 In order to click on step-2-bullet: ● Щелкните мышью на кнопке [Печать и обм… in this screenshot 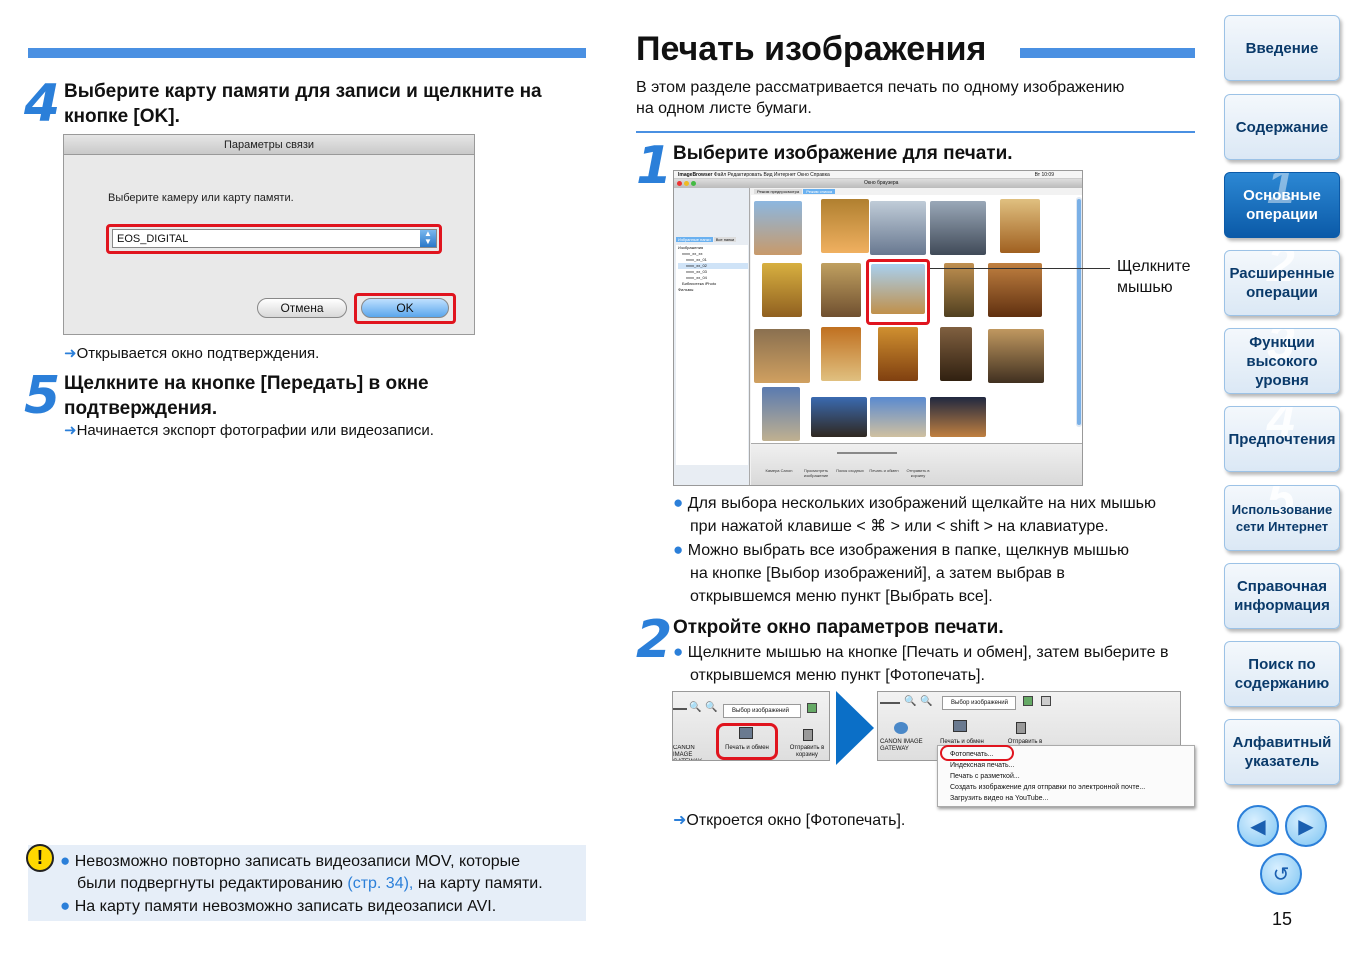, I will do `click(921, 663)`.